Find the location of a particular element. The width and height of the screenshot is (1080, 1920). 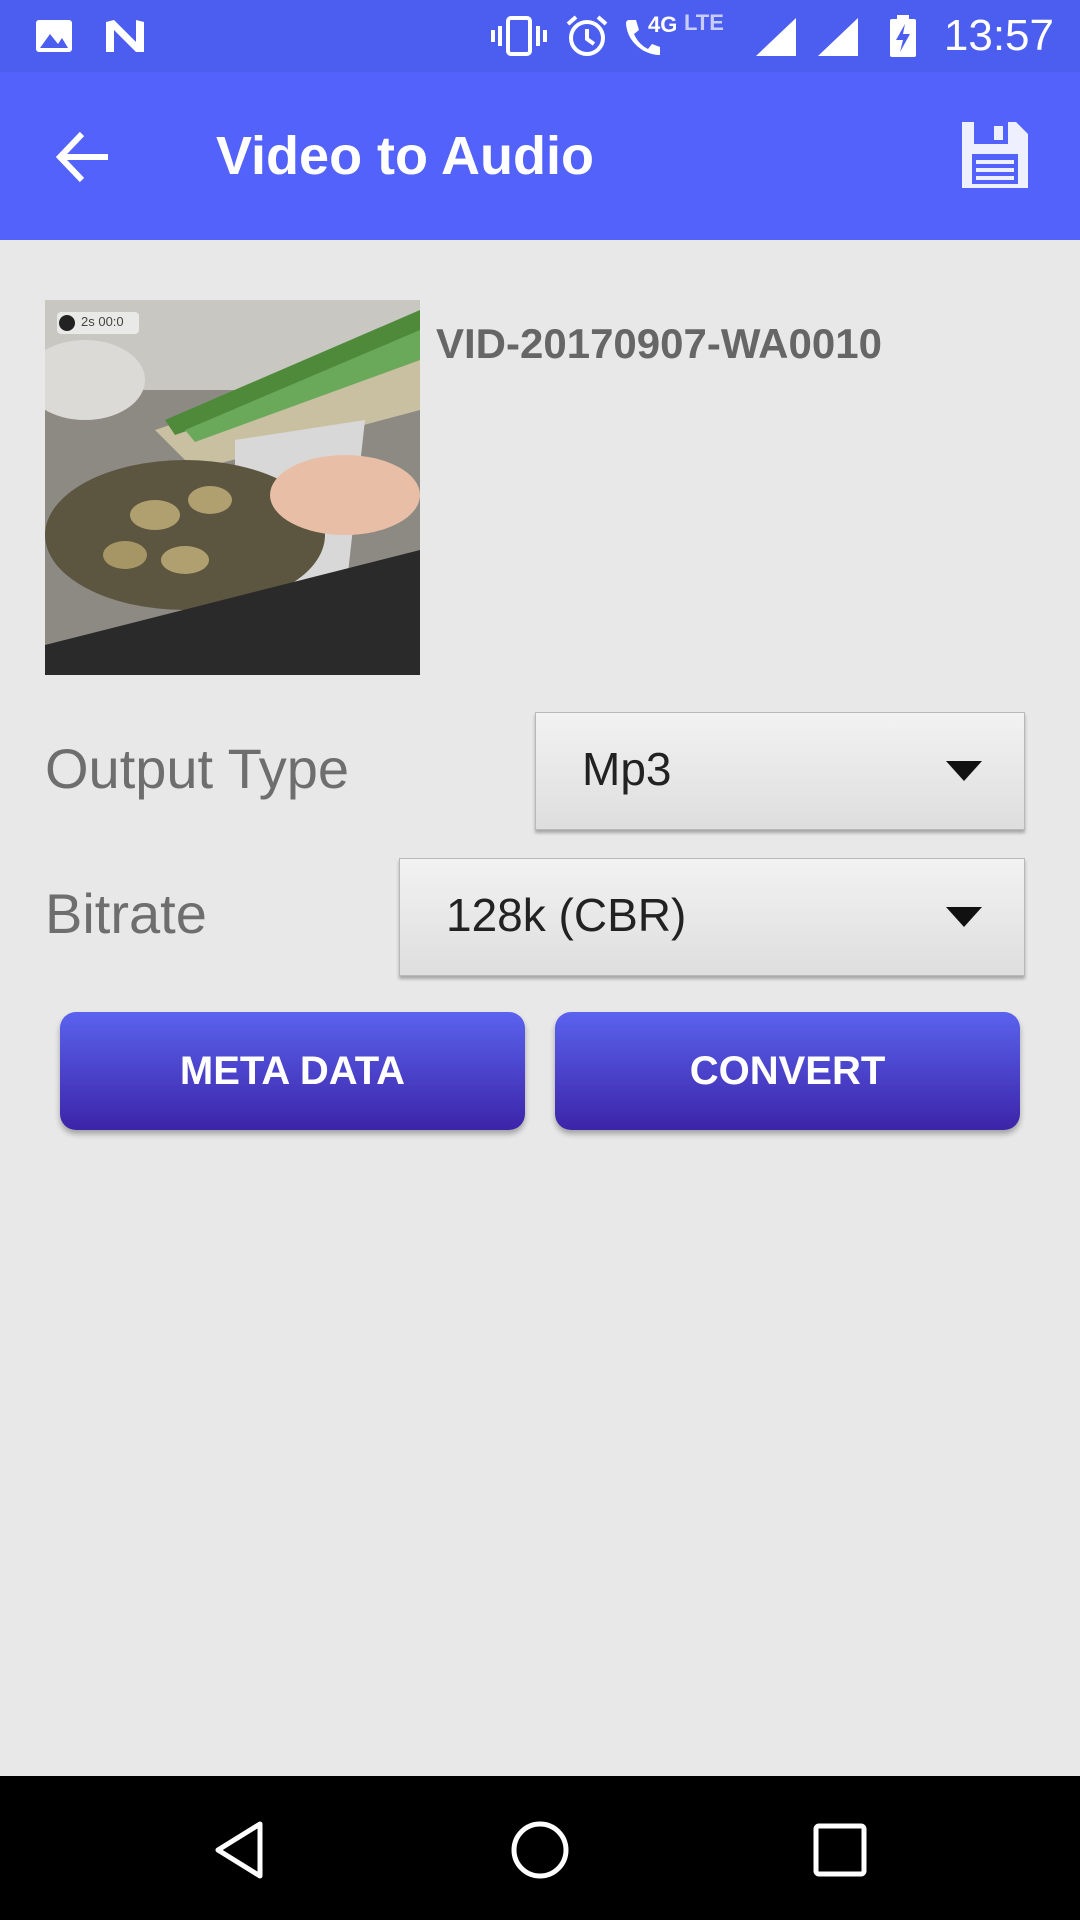

output-type-label: Output Type is located at coordinates (197, 768).